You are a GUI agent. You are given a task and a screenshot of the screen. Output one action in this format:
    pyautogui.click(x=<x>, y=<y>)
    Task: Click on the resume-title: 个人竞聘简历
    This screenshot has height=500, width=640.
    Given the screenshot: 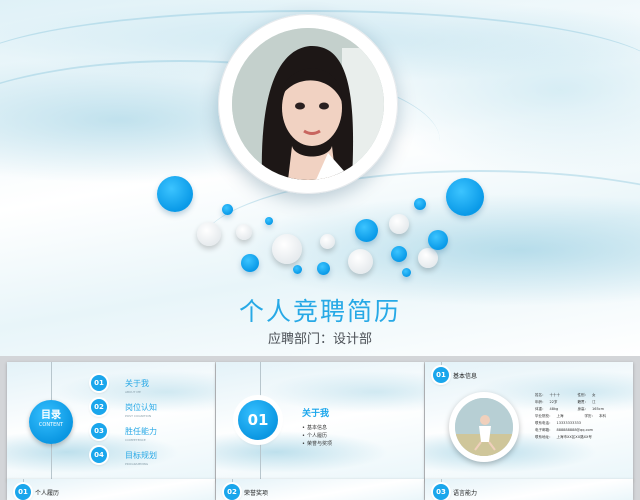 What is the action you would take?
    pyautogui.click(x=319, y=311)
    